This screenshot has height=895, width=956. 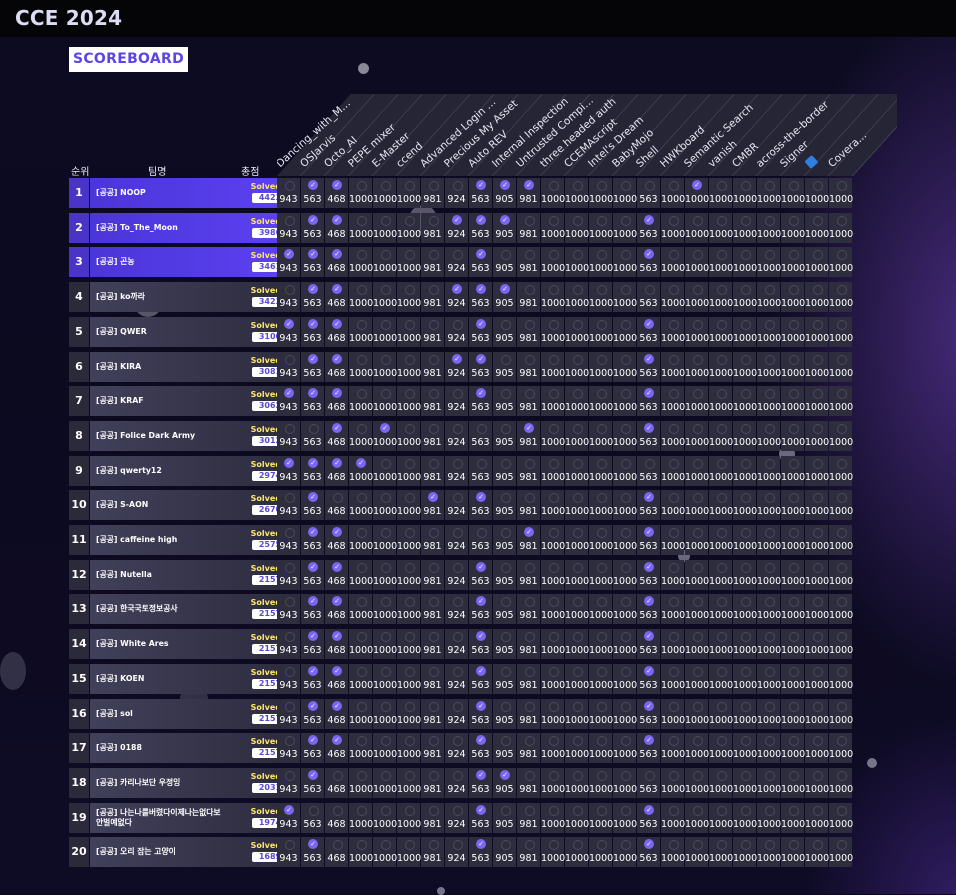 I want to click on team-name-cell: [공공] White AresSolved 42157, so click(x=189, y=644).